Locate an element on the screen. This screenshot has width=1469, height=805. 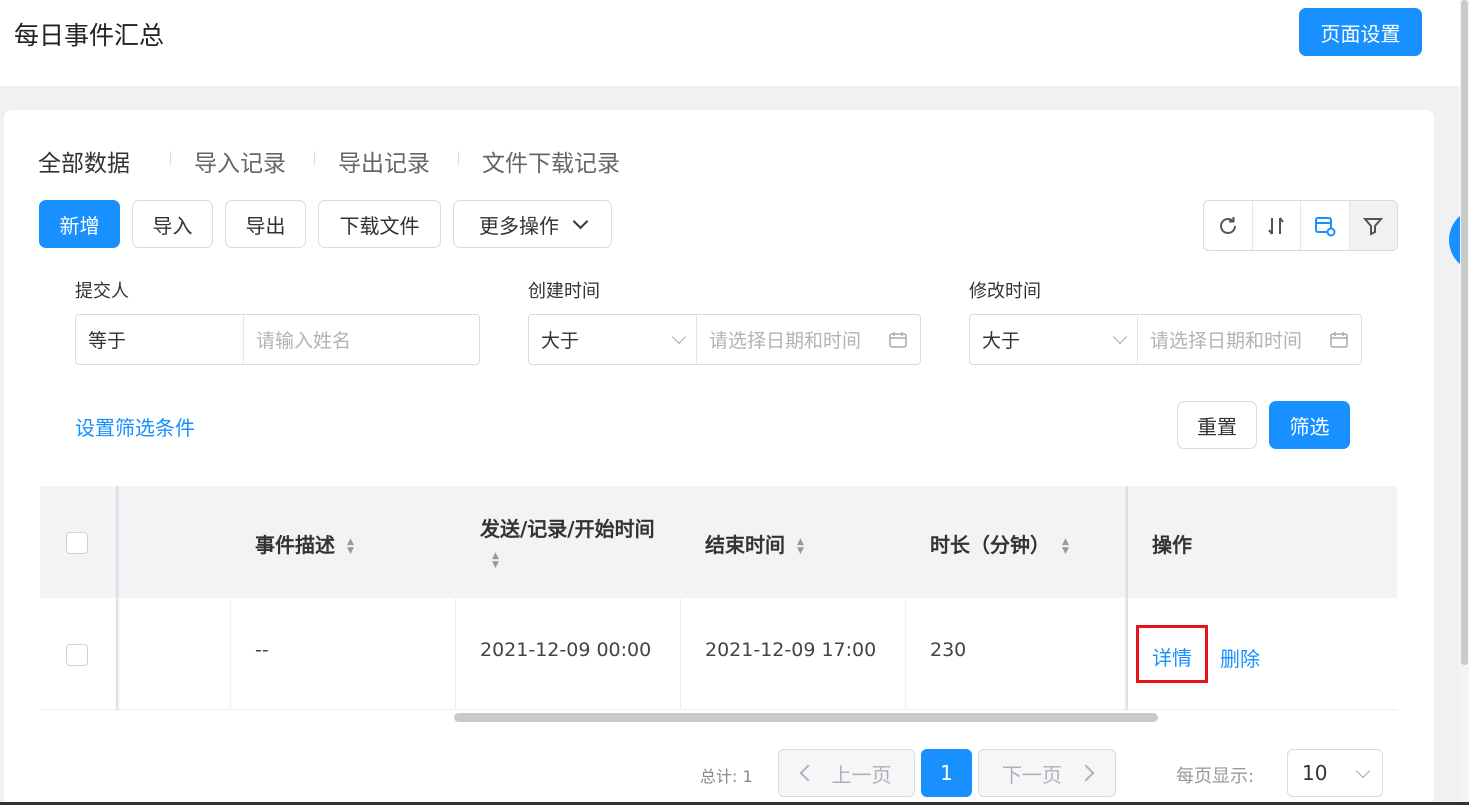
filter-submitter: 等于 请输入姓名 is located at coordinates (277, 339).